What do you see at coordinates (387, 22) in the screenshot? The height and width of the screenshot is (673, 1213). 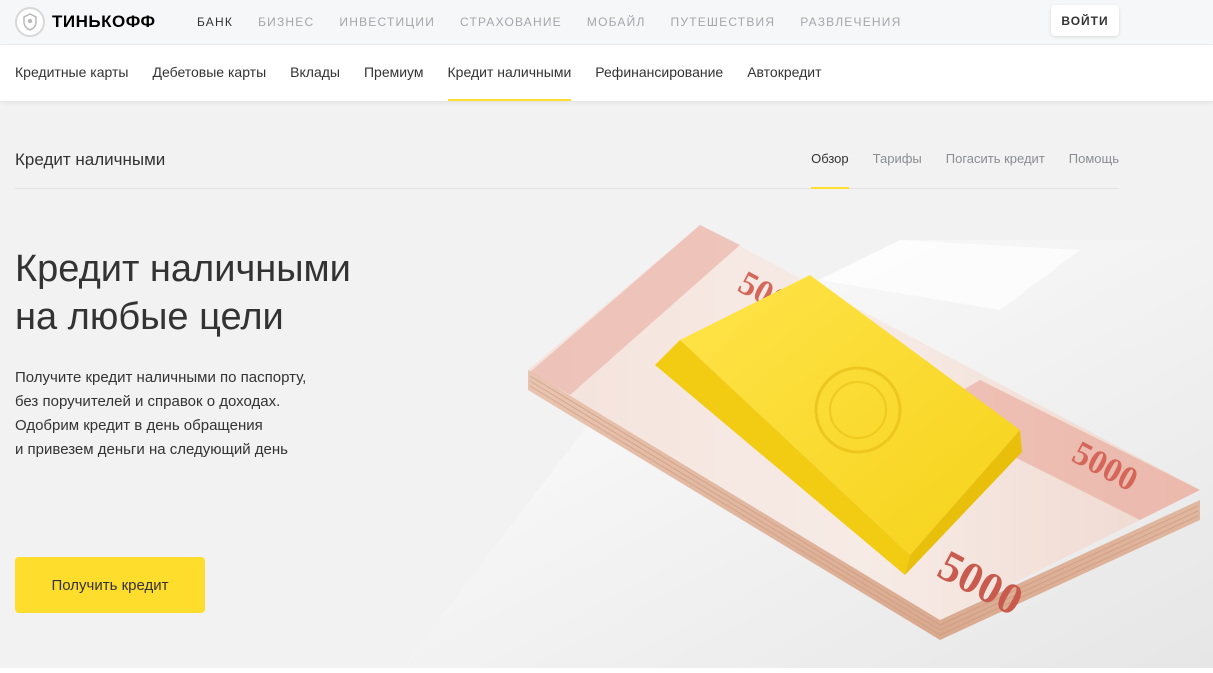 I see `section-nav-investments: ИНВЕСТИЦИИ` at bounding box center [387, 22].